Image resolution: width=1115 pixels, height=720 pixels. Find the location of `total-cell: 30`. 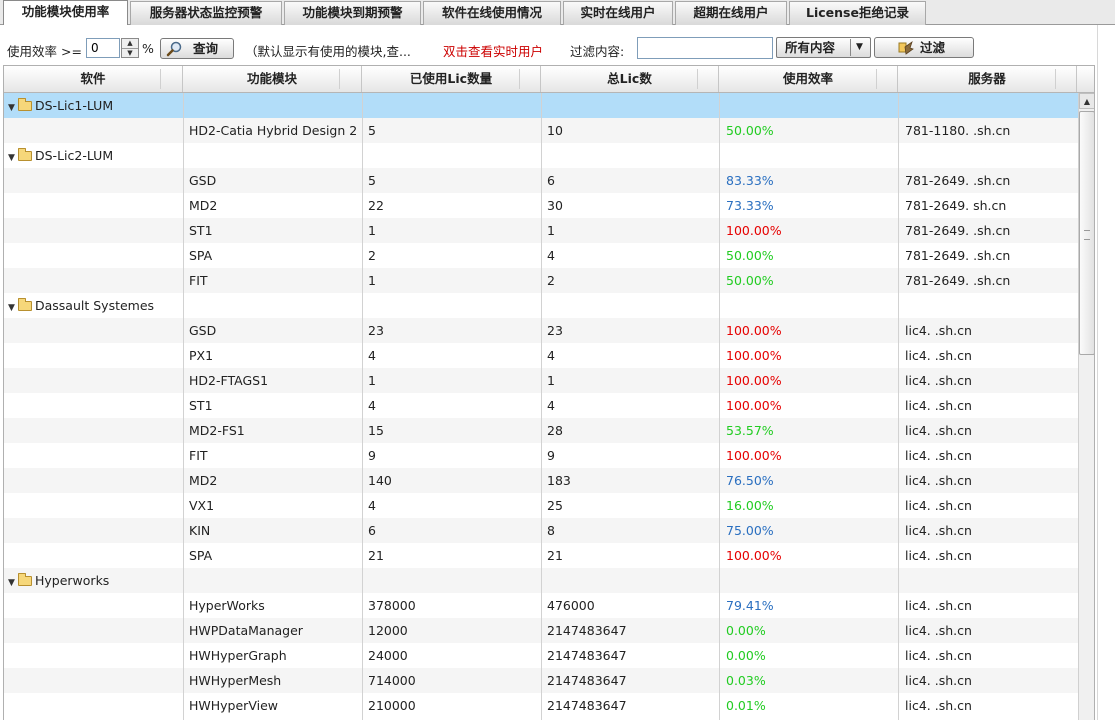

total-cell: 30 is located at coordinates (555, 205).